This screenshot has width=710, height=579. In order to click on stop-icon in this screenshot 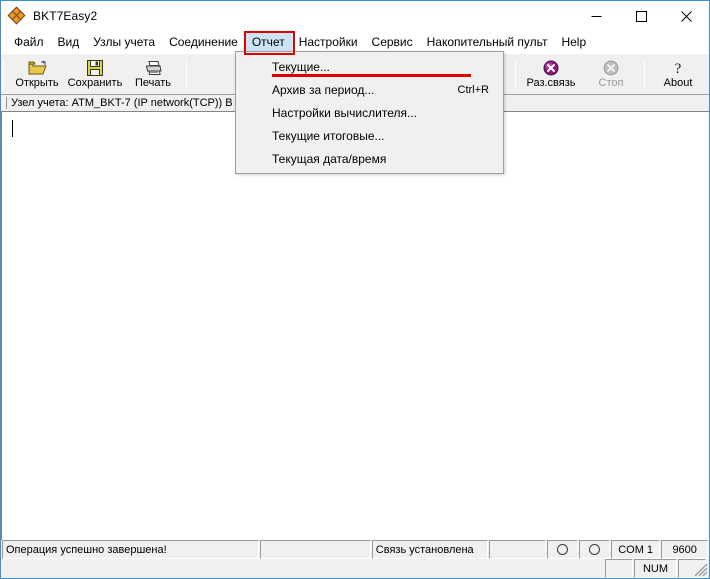, I will do `click(611, 67)`.